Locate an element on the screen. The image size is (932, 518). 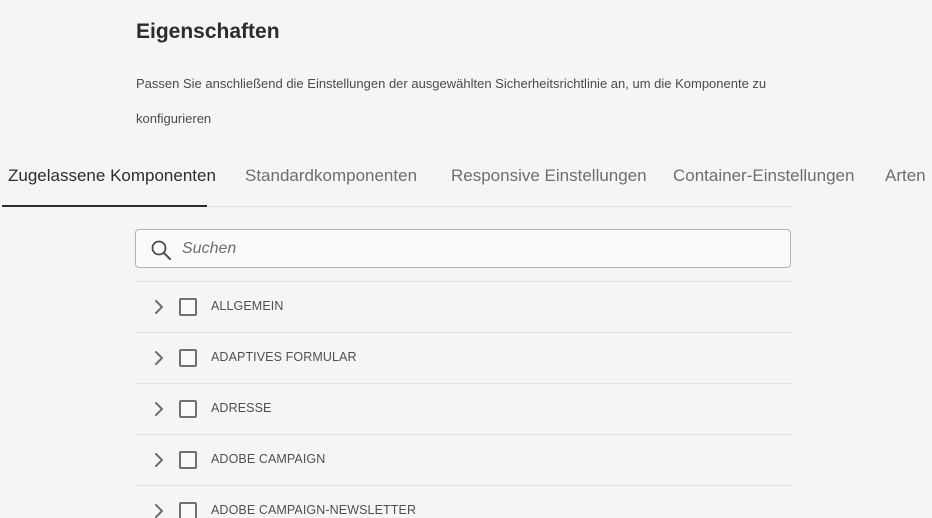
group-label: ALLGEMEIN is located at coordinates (247, 306).